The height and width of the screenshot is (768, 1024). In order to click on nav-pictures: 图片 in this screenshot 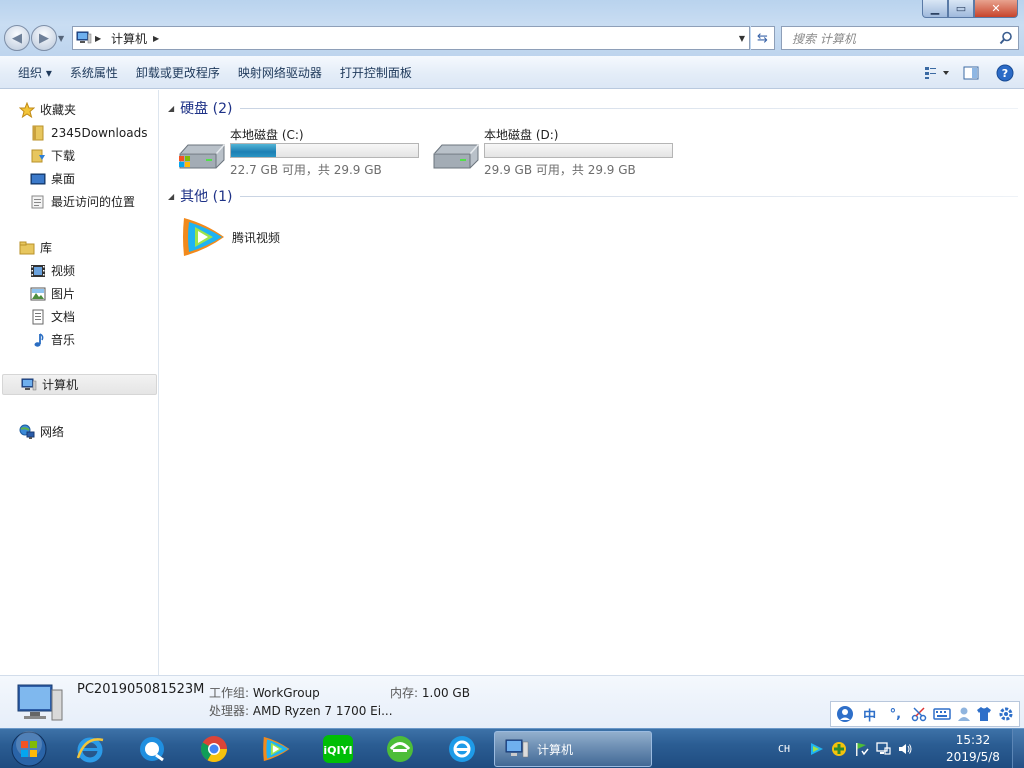, I will do `click(52, 293)`.